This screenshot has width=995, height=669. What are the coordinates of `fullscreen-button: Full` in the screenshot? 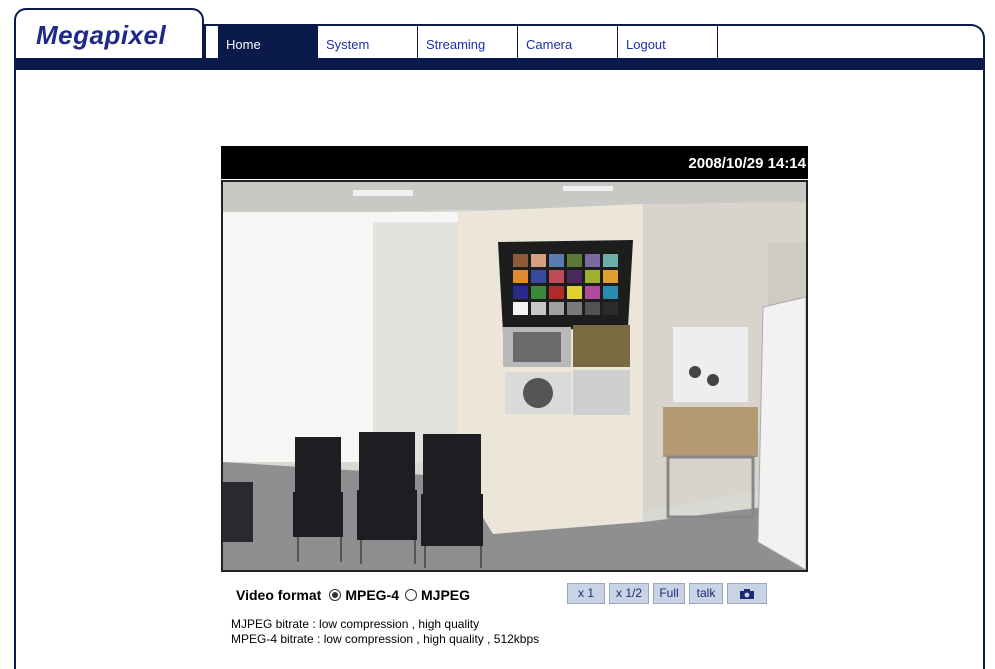 It's located at (669, 593).